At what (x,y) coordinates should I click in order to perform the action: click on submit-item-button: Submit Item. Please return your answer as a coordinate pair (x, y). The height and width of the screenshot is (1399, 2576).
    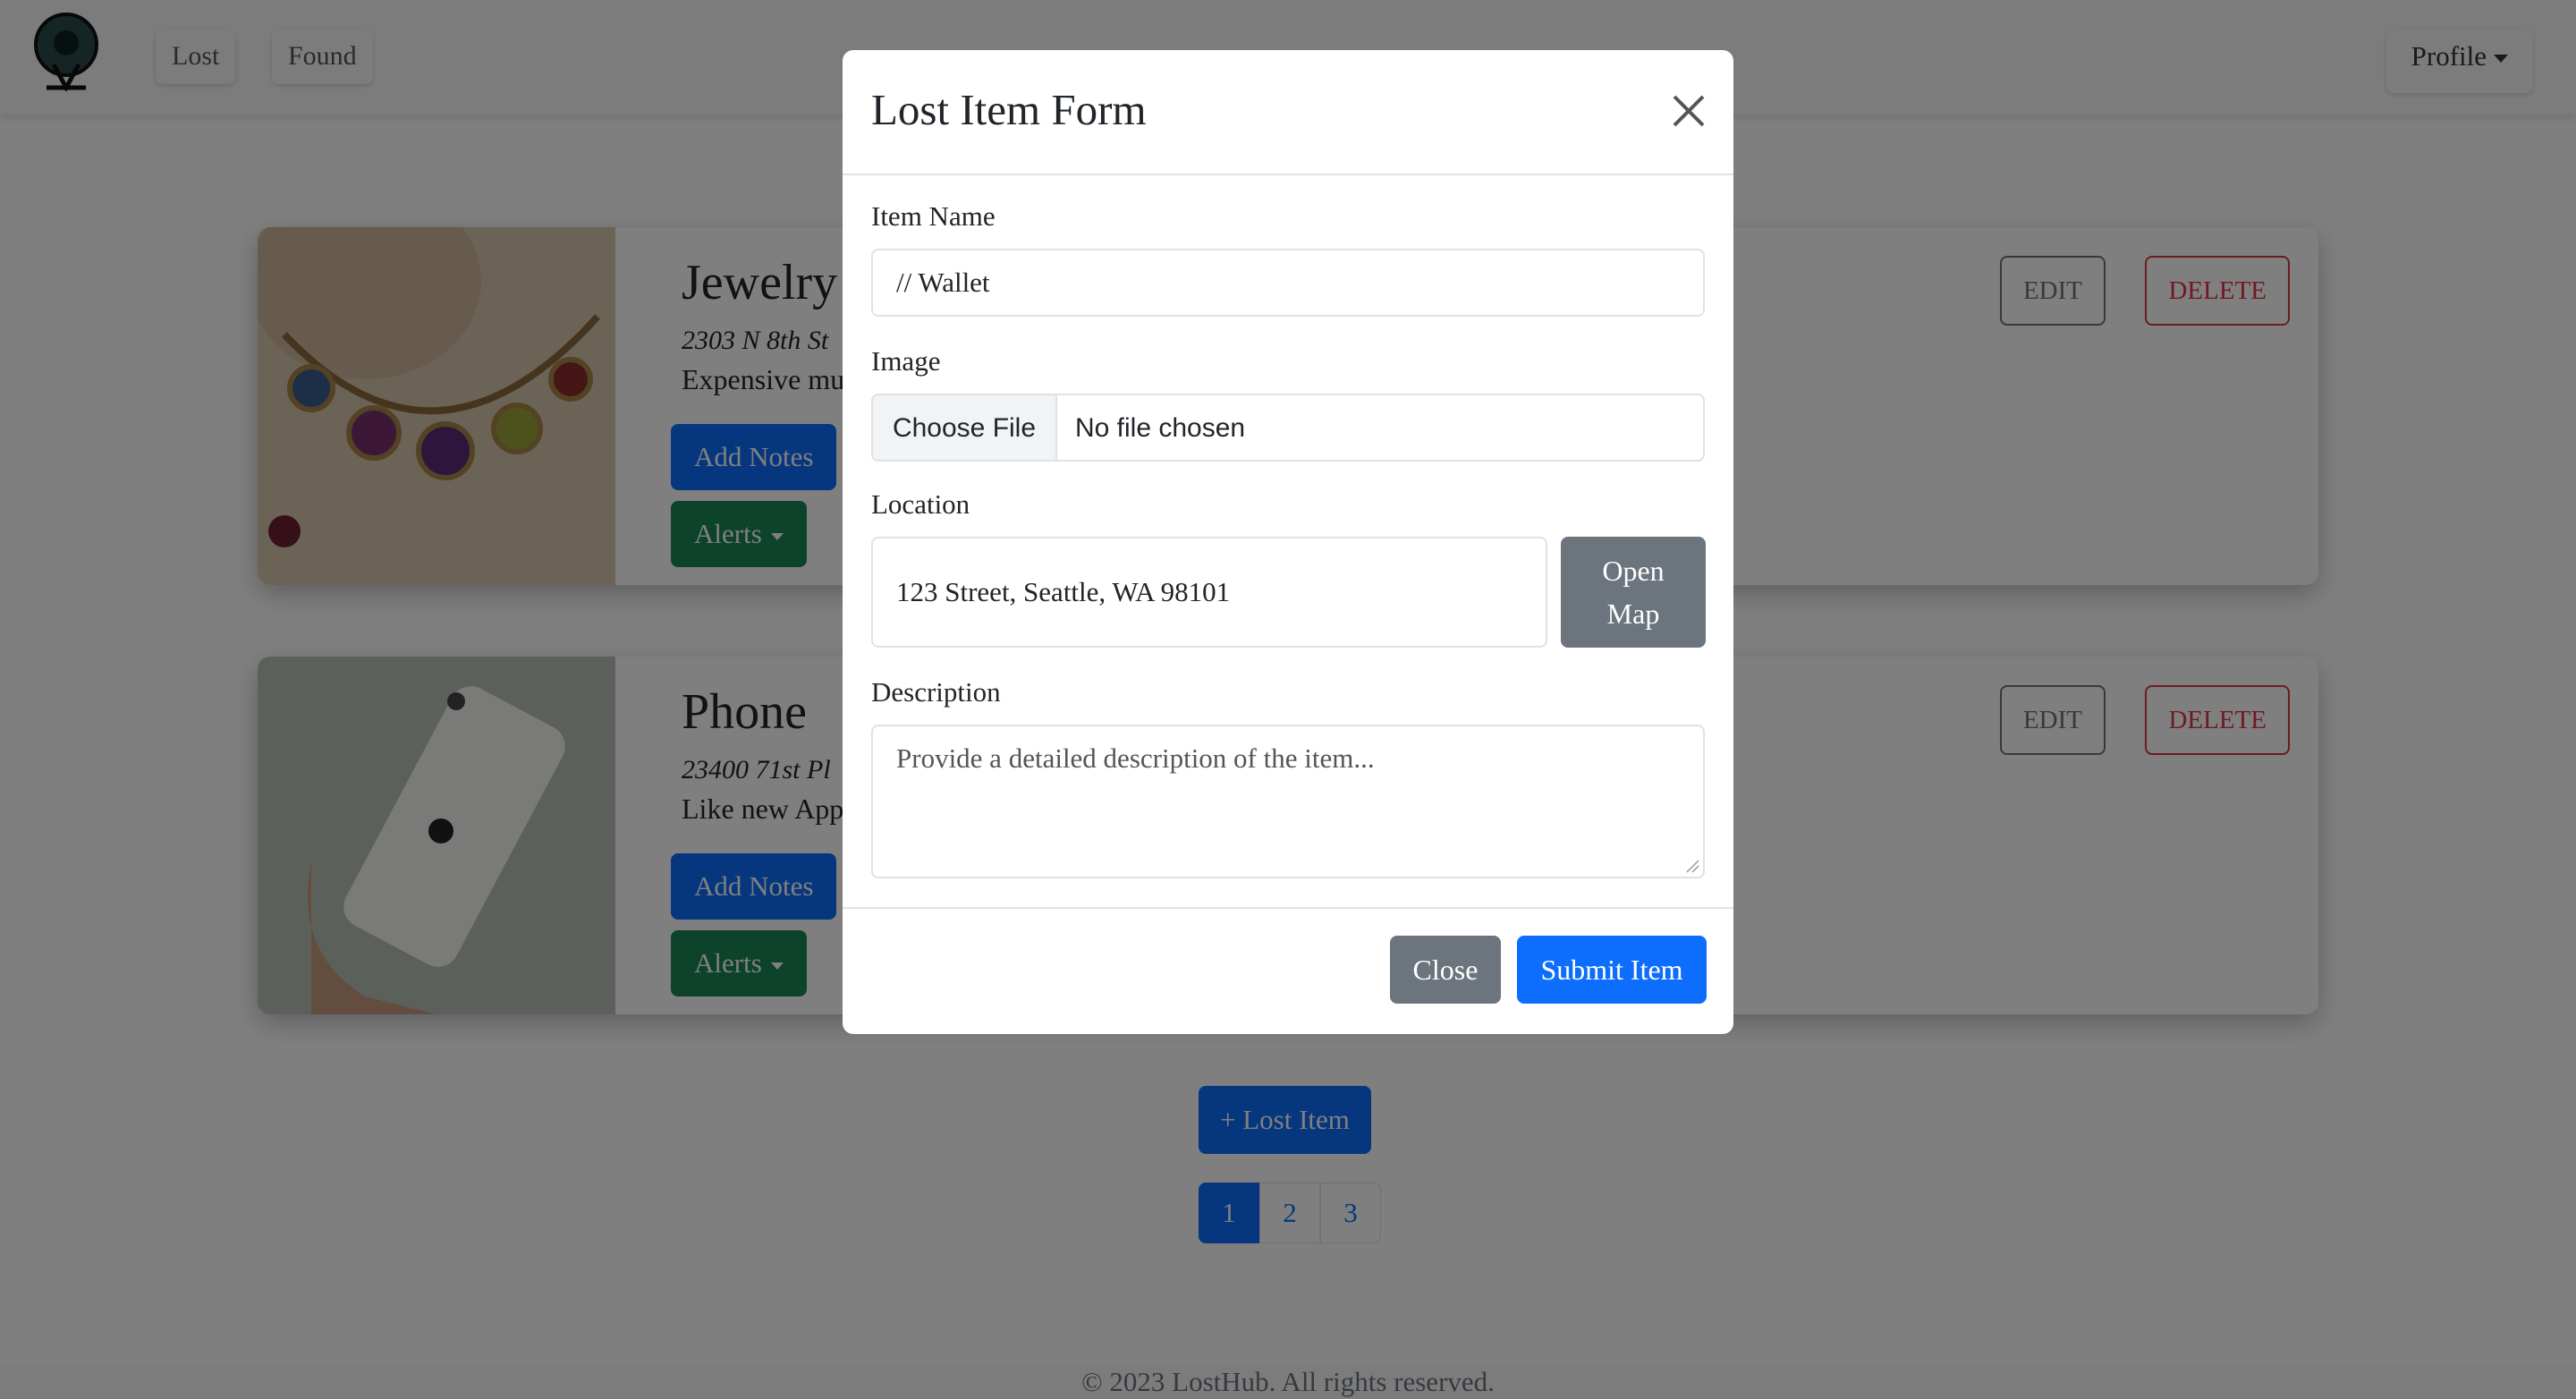
    Looking at the image, I should click on (1612, 970).